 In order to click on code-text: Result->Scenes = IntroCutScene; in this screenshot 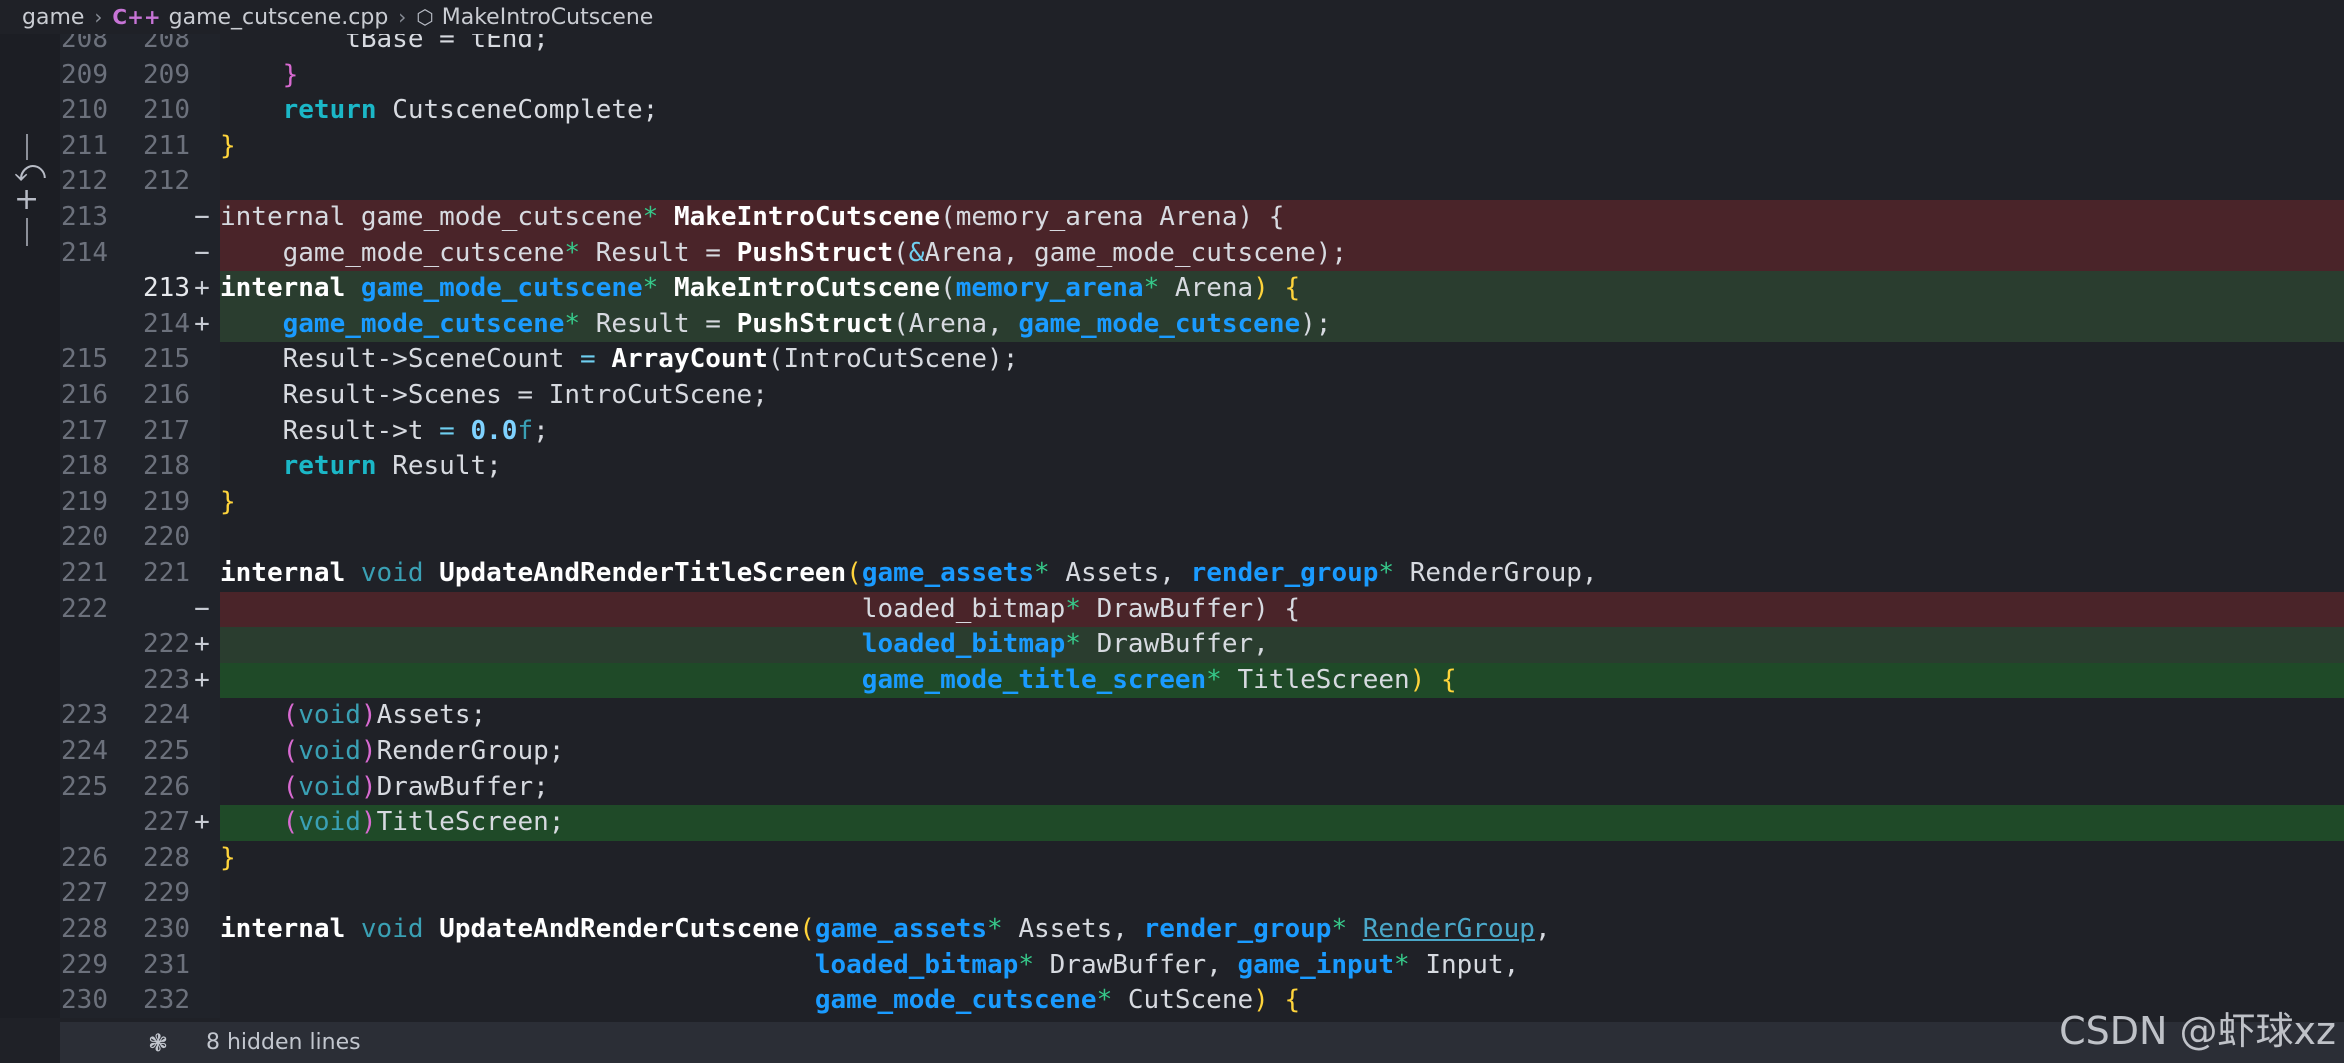, I will do `click(1282, 396)`.